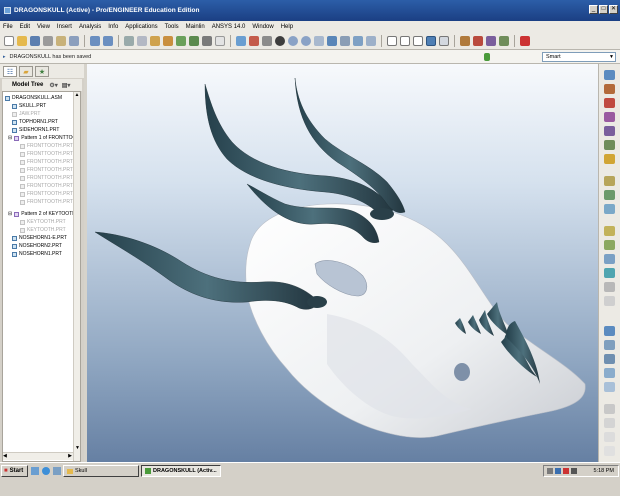 The width and height of the screenshot is (620, 496). I want to click on regenerate-icon, so click(181, 41).